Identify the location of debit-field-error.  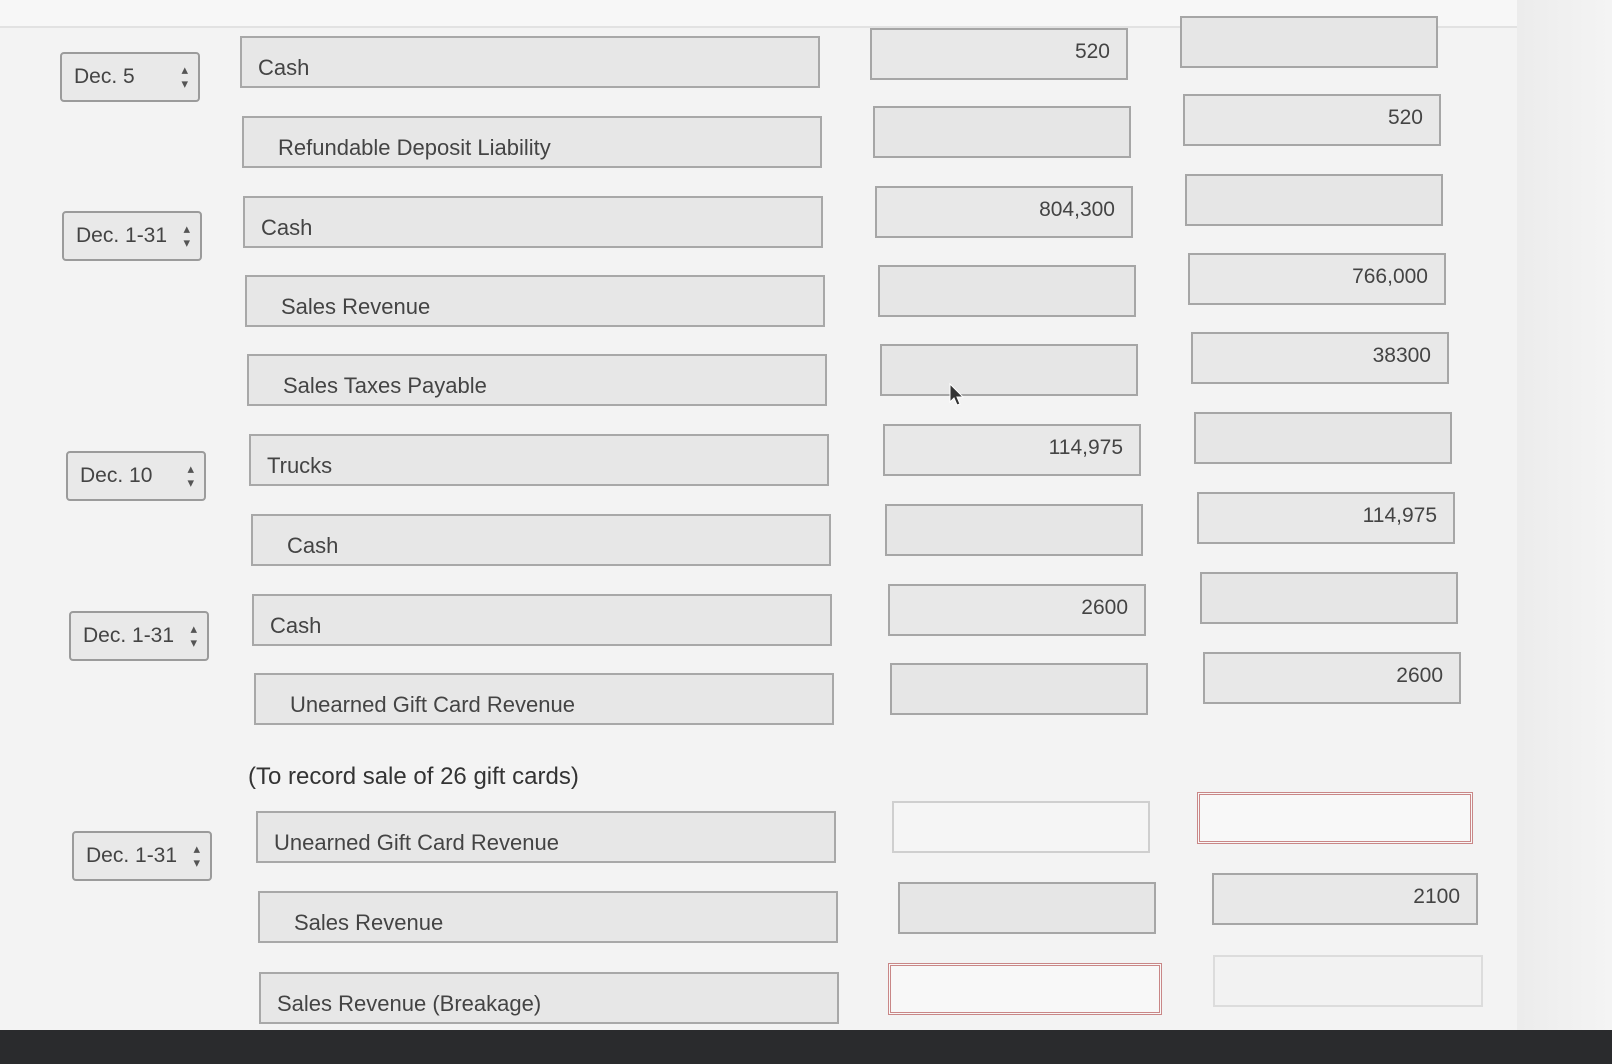
(1025, 989).